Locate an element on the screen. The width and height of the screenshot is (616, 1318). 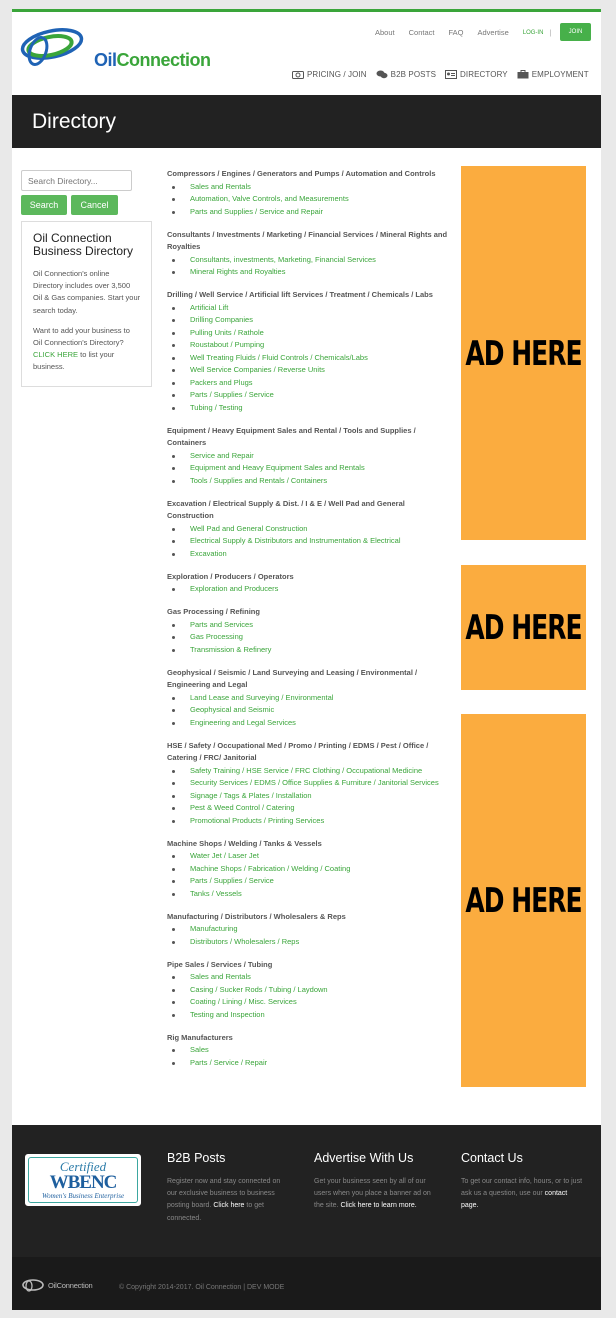
click-here-link: CLICK HERE is located at coordinates (55, 354).